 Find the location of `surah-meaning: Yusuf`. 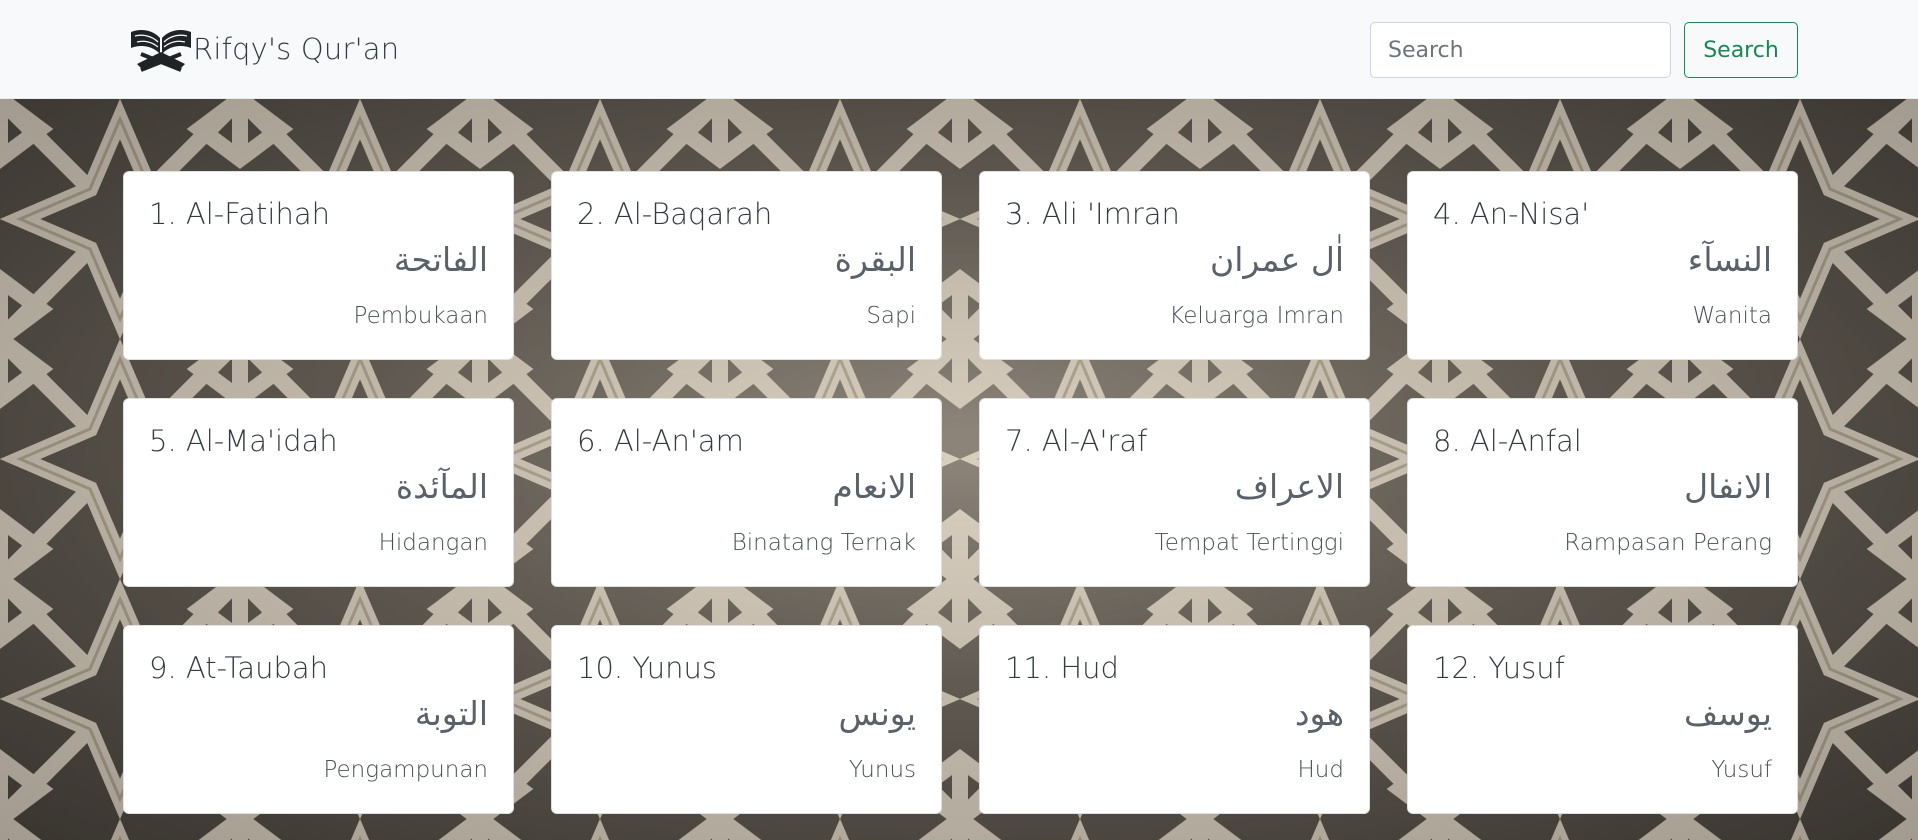

surah-meaning: Yusuf is located at coordinates (1741, 770).